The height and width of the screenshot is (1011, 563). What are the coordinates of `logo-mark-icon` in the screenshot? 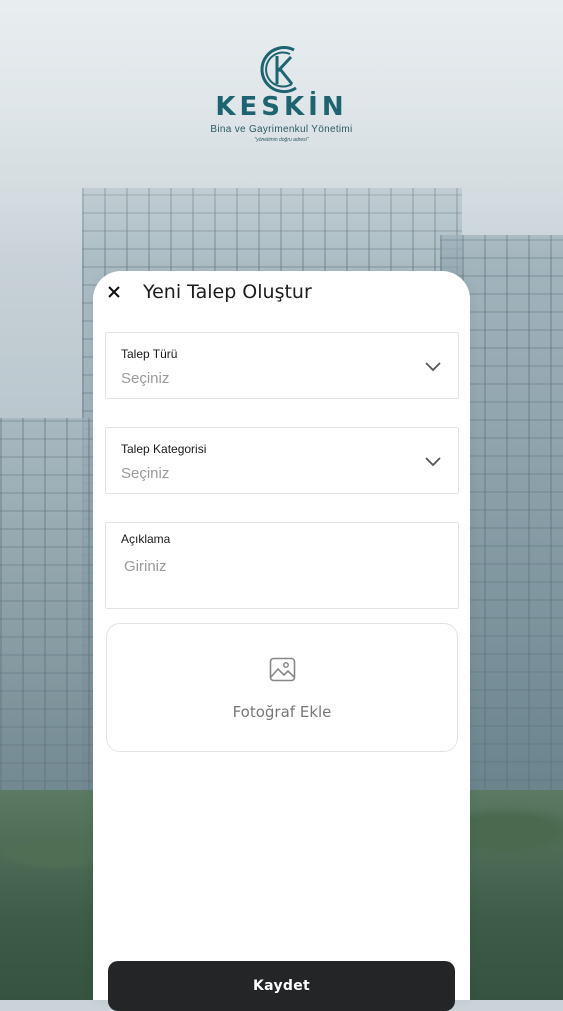 It's located at (278, 70).